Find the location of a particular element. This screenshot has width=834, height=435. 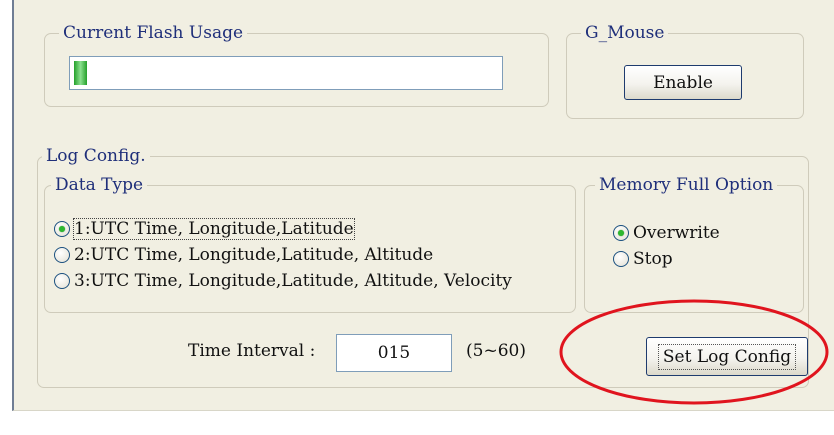

g-mouse-title: G_Mouse is located at coordinates (625, 33).